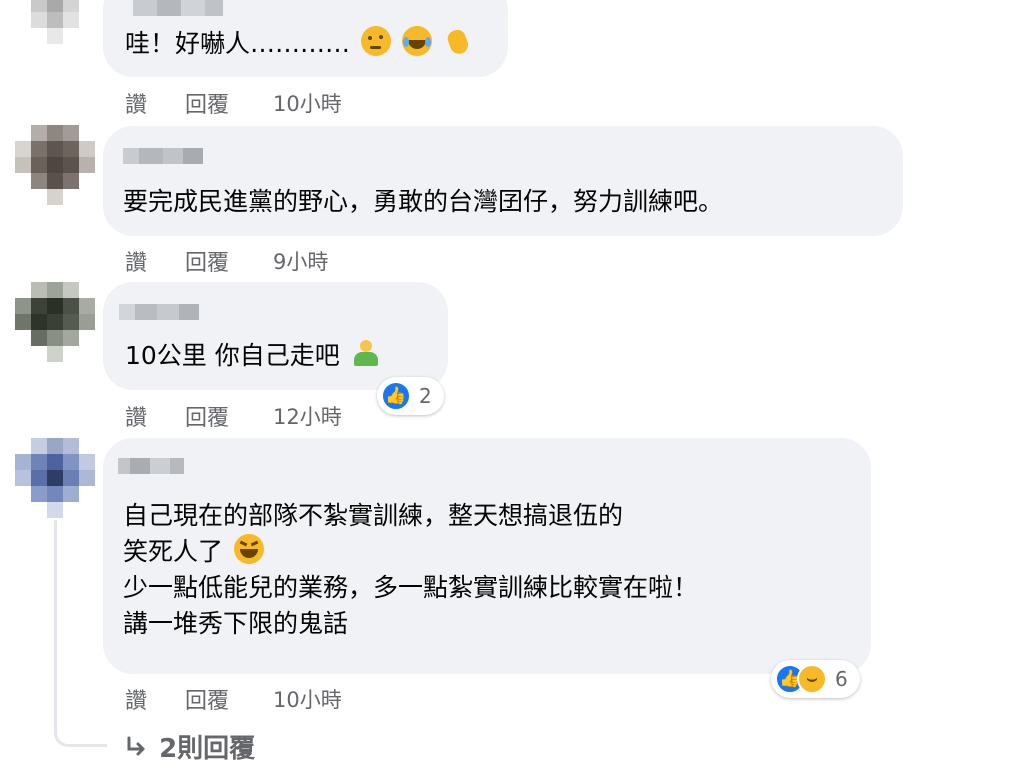 The image size is (1024, 776). Describe the element at coordinates (410, 552) in the screenshot. I see `comment-line: 笑死人了` at that location.